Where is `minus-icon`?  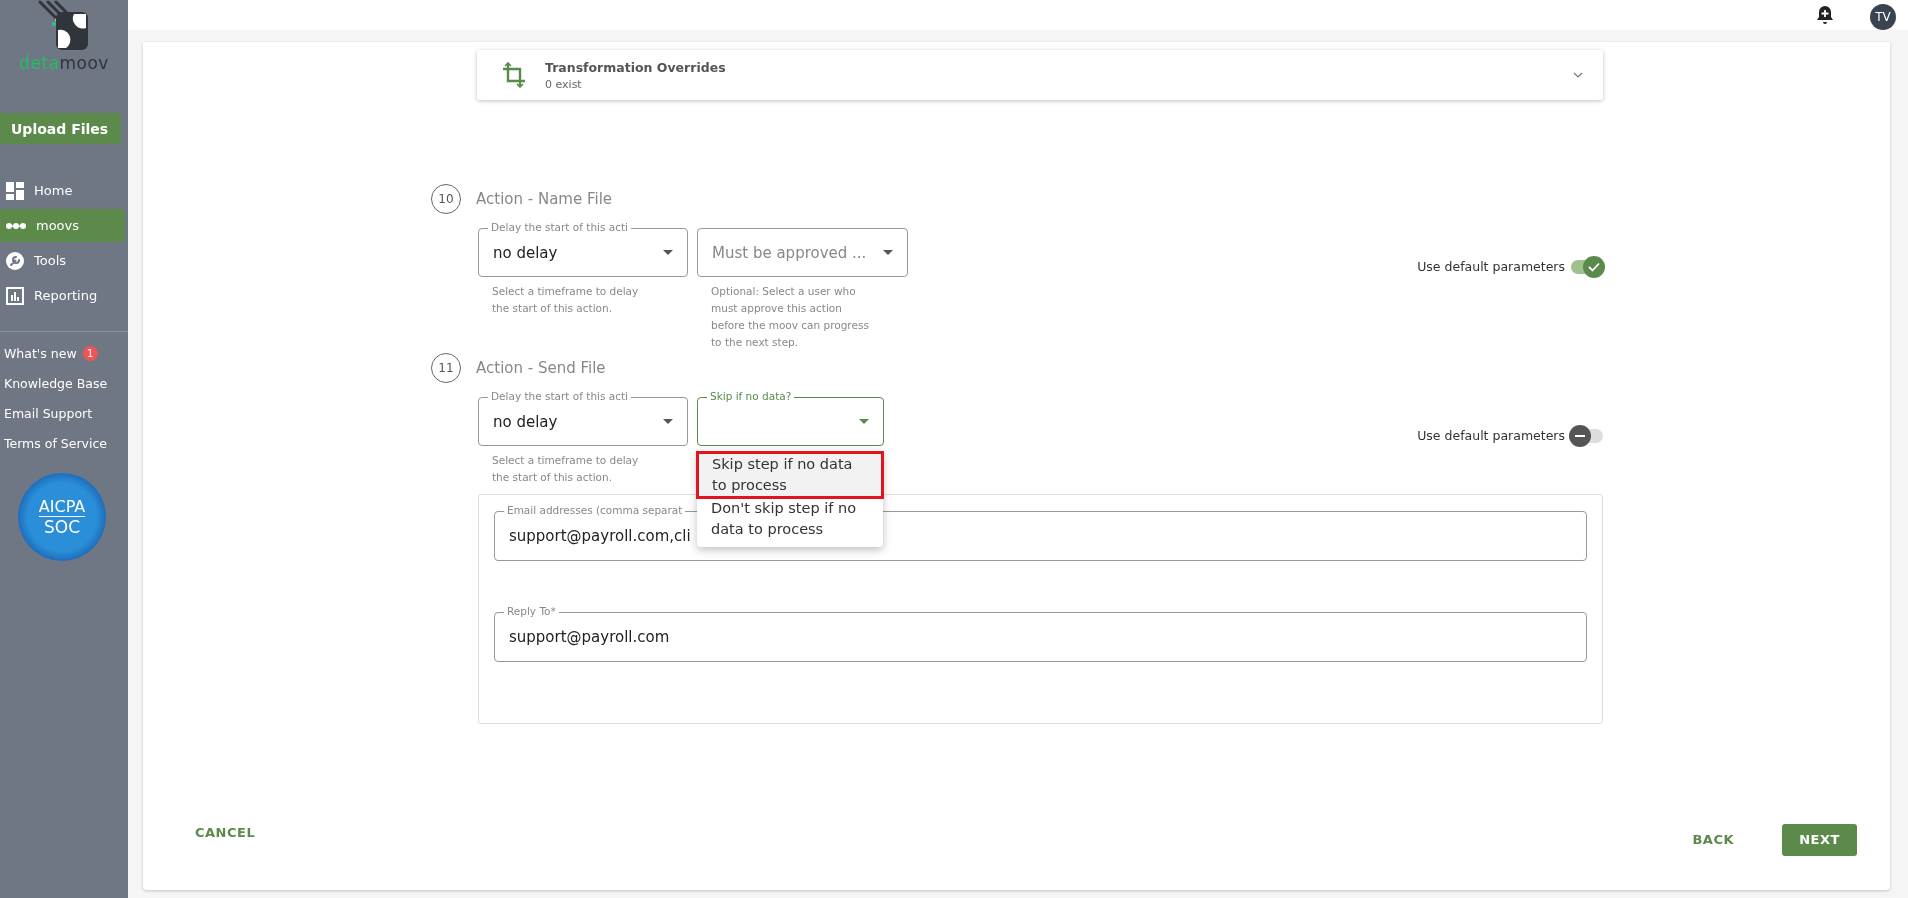
minus-icon is located at coordinates (1580, 435).